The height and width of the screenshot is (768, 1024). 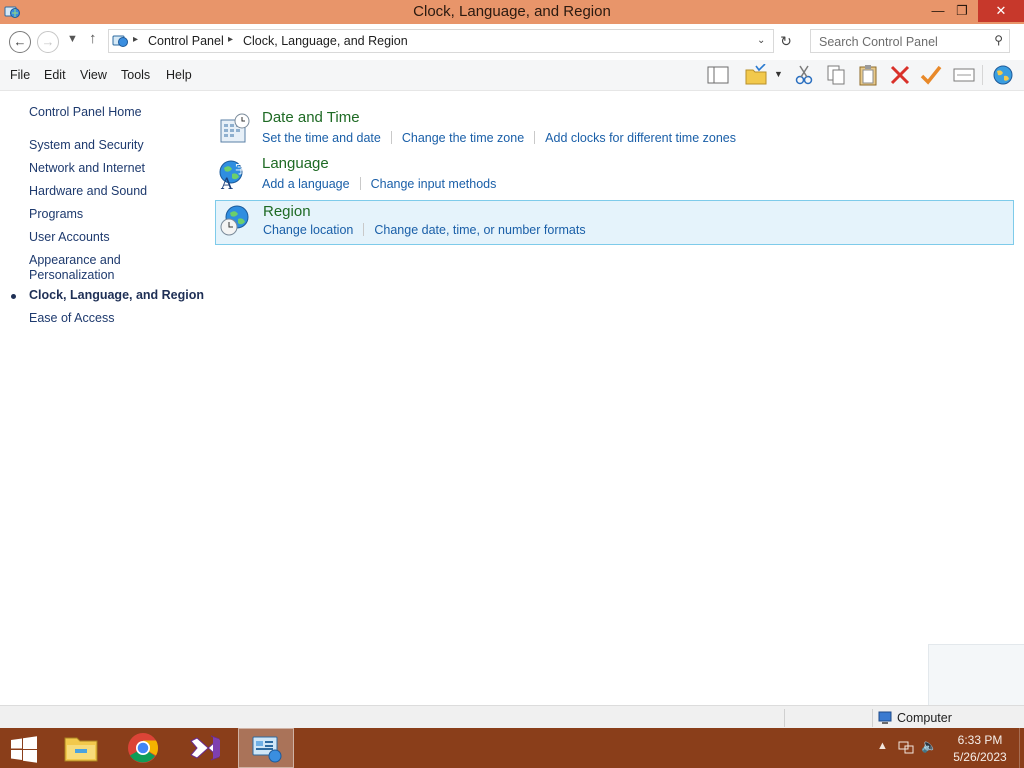 What do you see at coordinates (235, 128) in the screenshot?
I see `calendar-clock-icon` at bounding box center [235, 128].